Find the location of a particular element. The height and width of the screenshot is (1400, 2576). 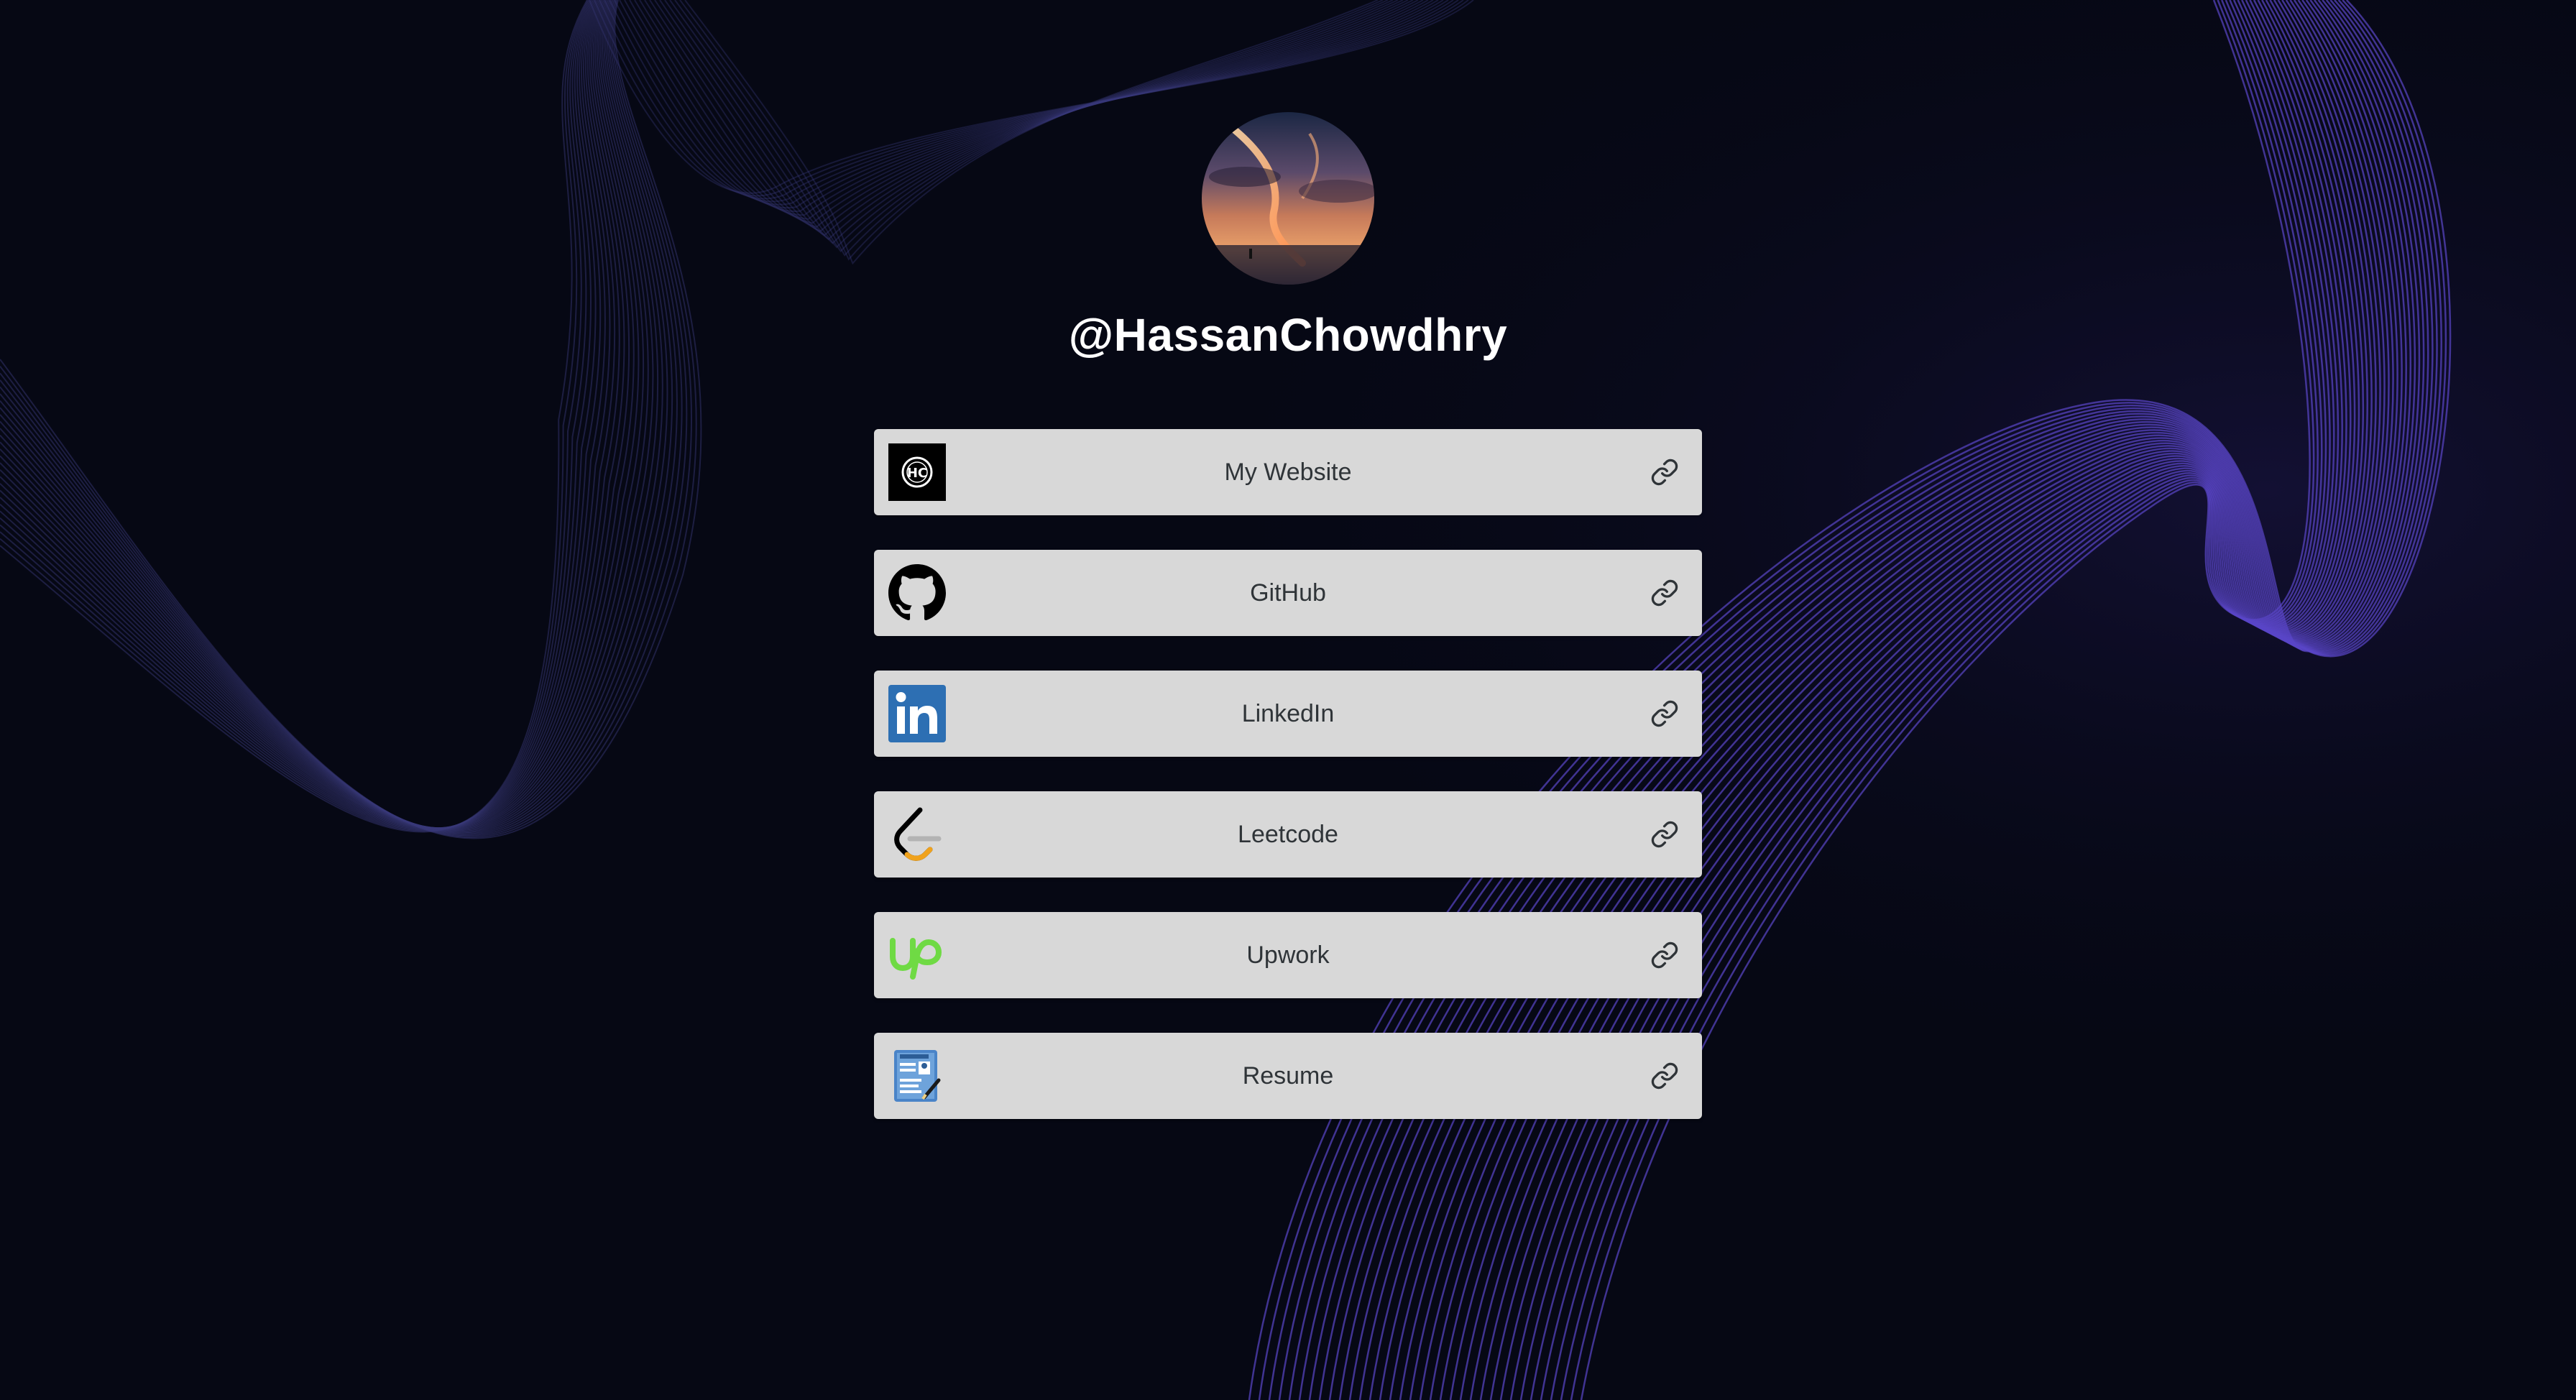

link-resume: Resume is located at coordinates (1288, 1076).